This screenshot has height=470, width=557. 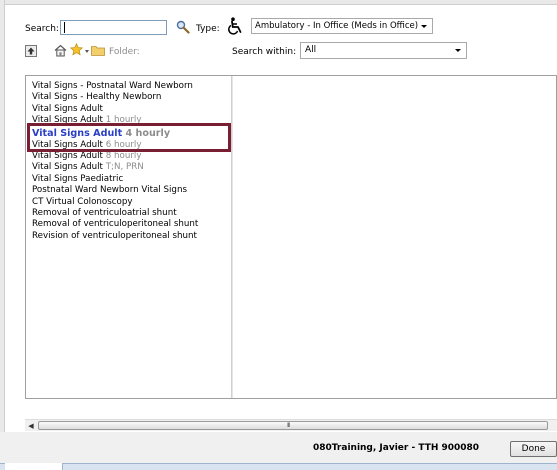 I want to click on search-input, so click(x=113, y=27).